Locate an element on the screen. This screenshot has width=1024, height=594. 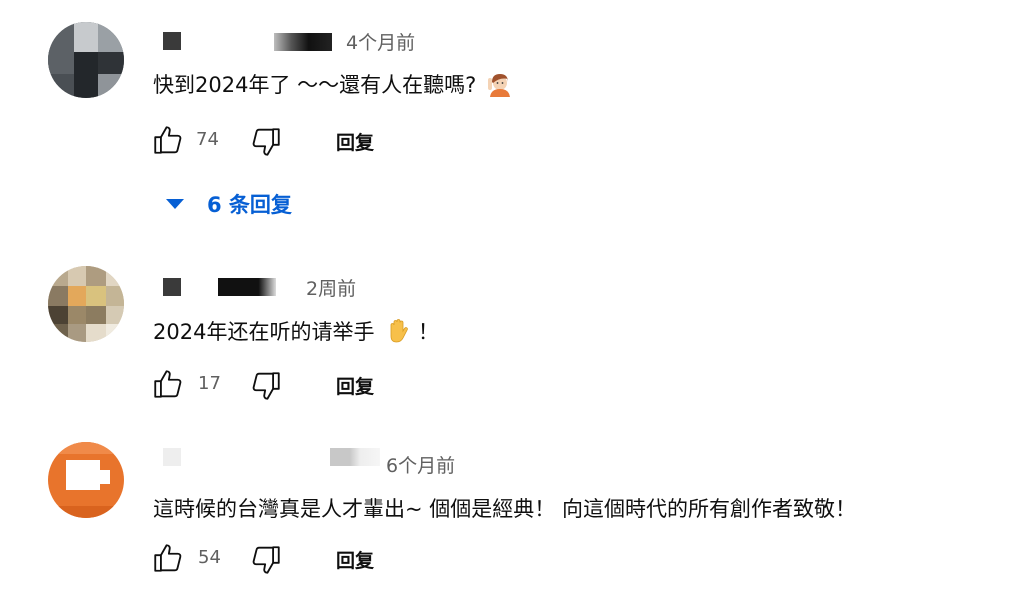
like-count: 54 is located at coordinates (209, 557).